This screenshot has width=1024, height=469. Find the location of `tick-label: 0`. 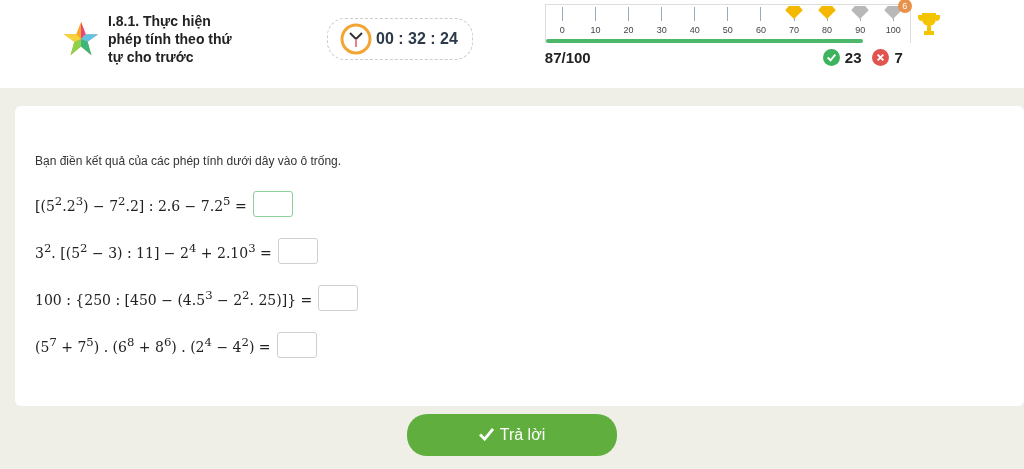

tick-label: 0 is located at coordinates (562, 30).